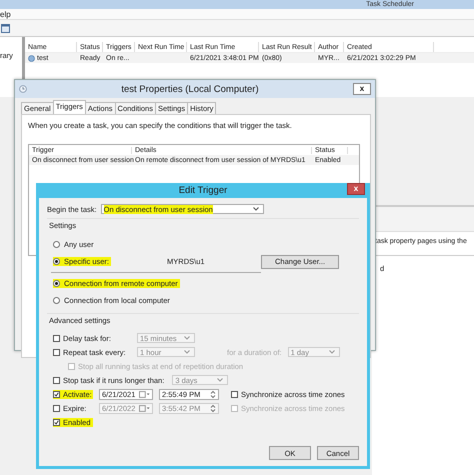 The image size is (474, 475). Describe the element at coordinates (190, 89) in the screenshot. I see `dialog-title: test Properties (Local Computer)` at that location.